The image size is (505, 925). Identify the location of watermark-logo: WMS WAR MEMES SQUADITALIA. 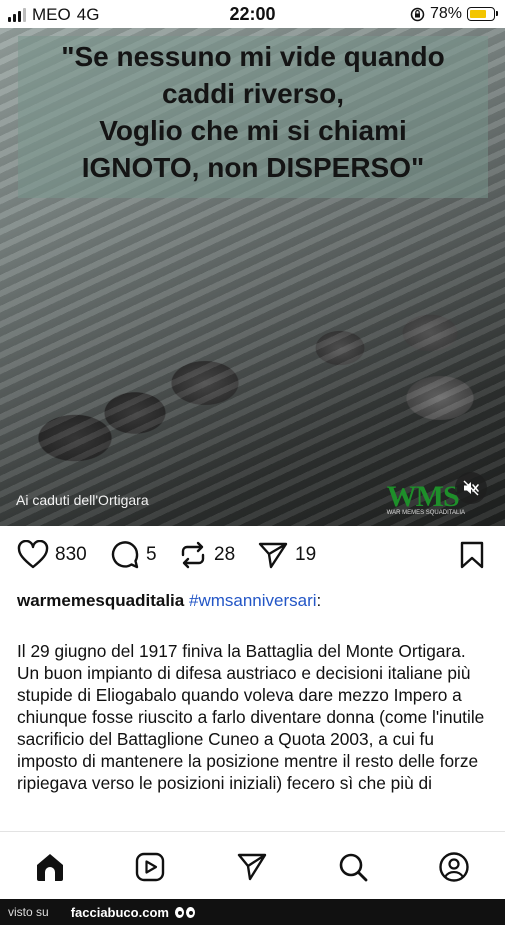
(426, 498).